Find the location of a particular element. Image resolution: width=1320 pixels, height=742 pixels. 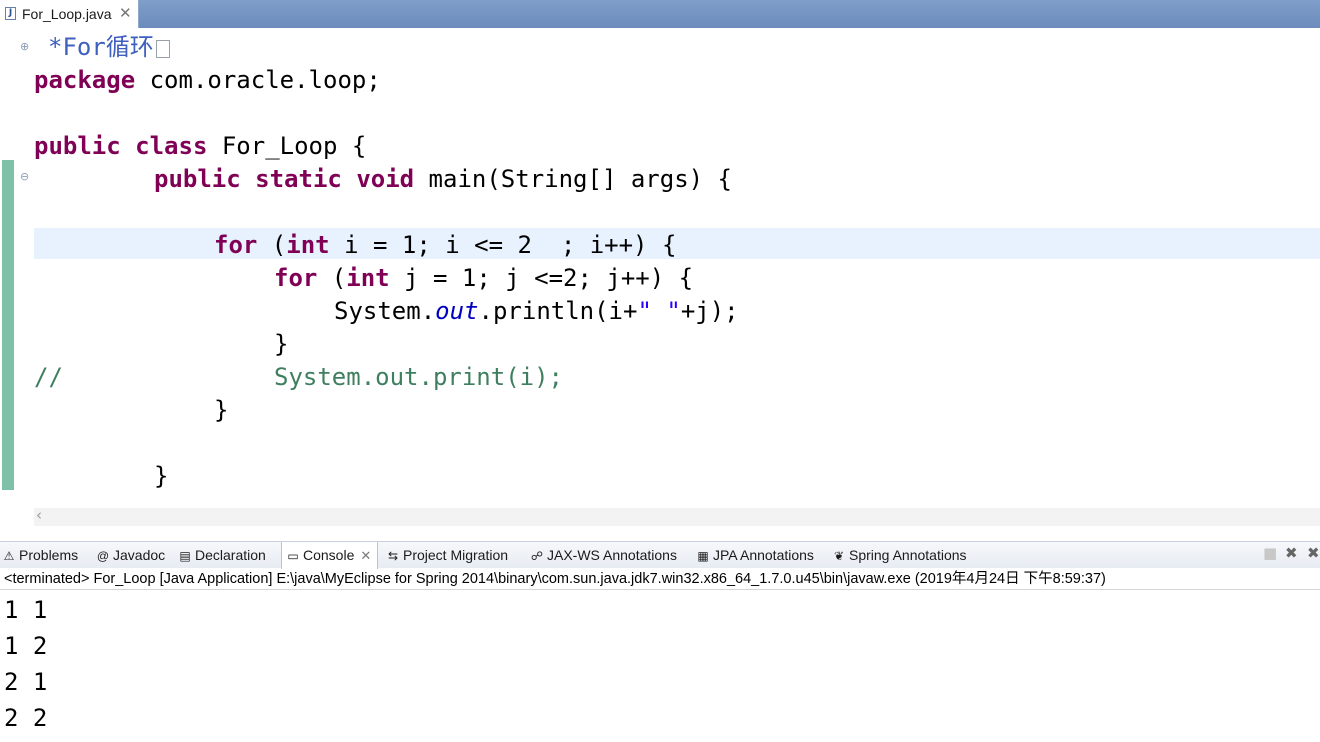

editor-tab-for-loop: J For_Loop.java ✕ is located at coordinates (69, 14).